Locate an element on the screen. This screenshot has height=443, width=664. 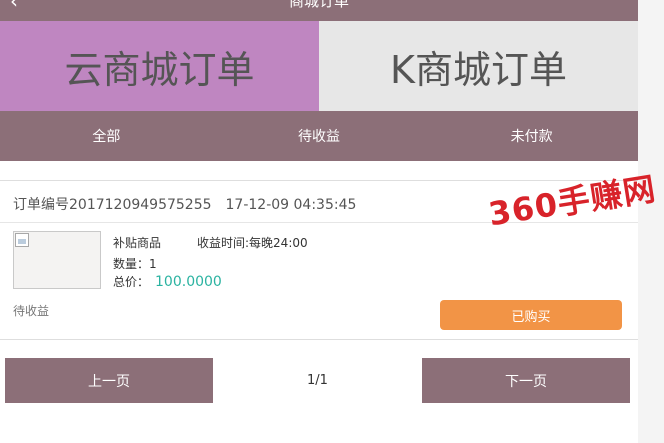
tab-pending-profit: 待收益 is located at coordinates (319, 136).